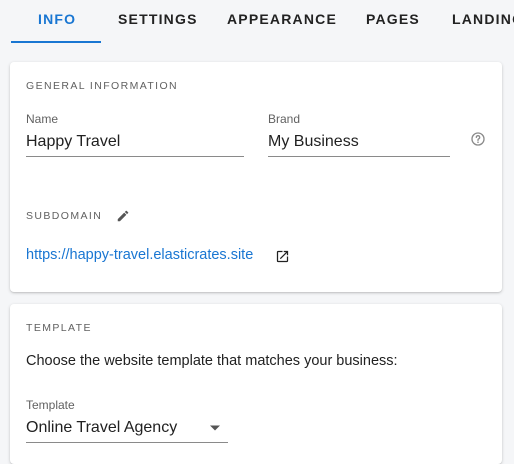  Describe the element at coordinates (64, 216) in the screenshot. I see `subdomain-title: SUBDOMAIN` at that location.